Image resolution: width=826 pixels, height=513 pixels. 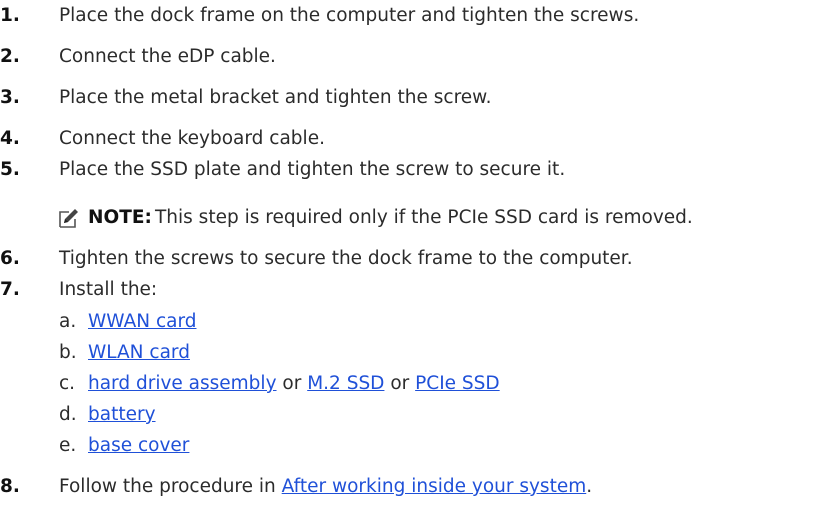 I want to click on wwan-card-link: WWAN card, so click(x=142, y=321).